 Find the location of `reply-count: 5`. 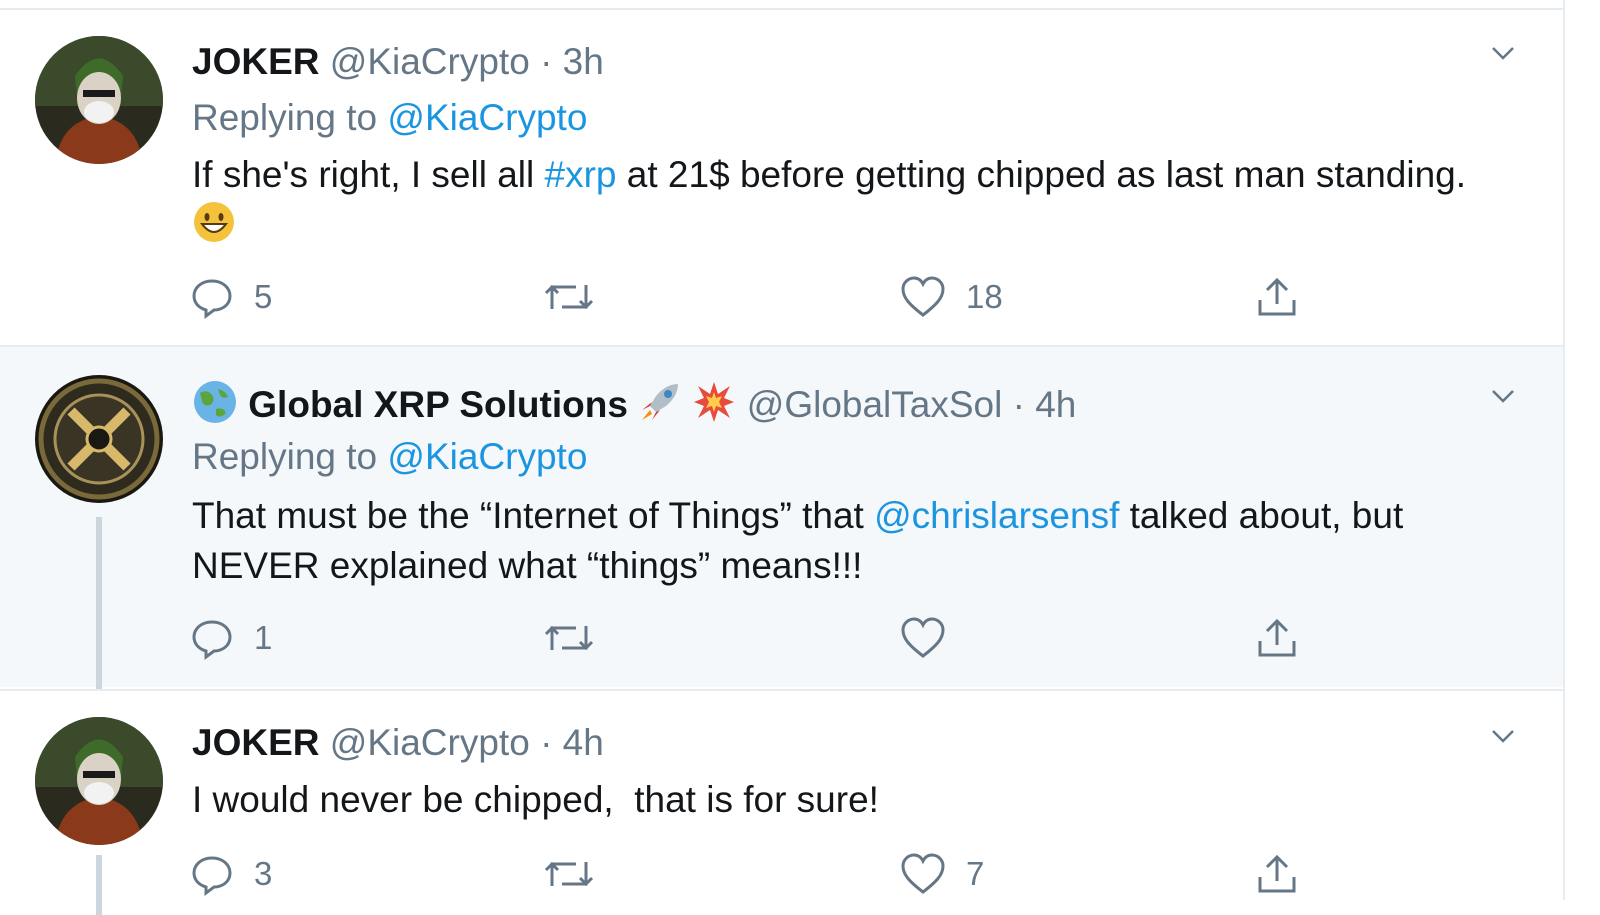

reply-count: 5 is located at coordinates (263, 296).